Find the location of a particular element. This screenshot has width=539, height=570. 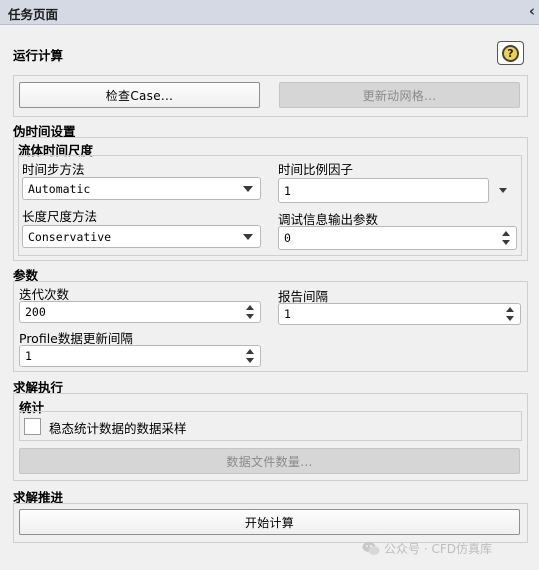

length-scale-method-select: Conservative is located at coordinates (141, 236).